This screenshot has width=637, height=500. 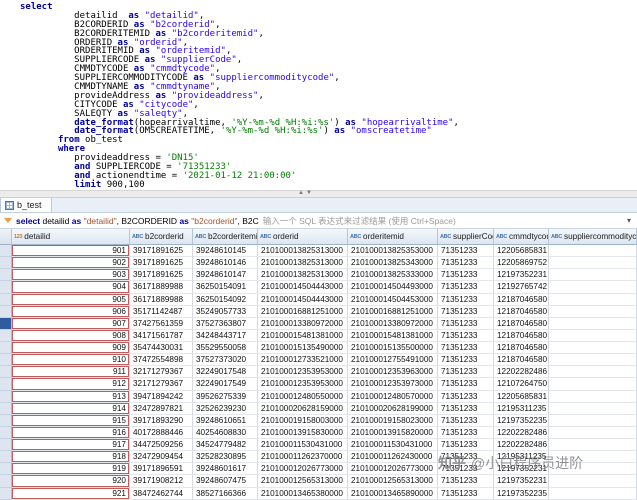 What do you see at coordinates (393, 263) in the screenshot?
I see `grid-cell: 210100013825343000` at bounding box center [393, 263].